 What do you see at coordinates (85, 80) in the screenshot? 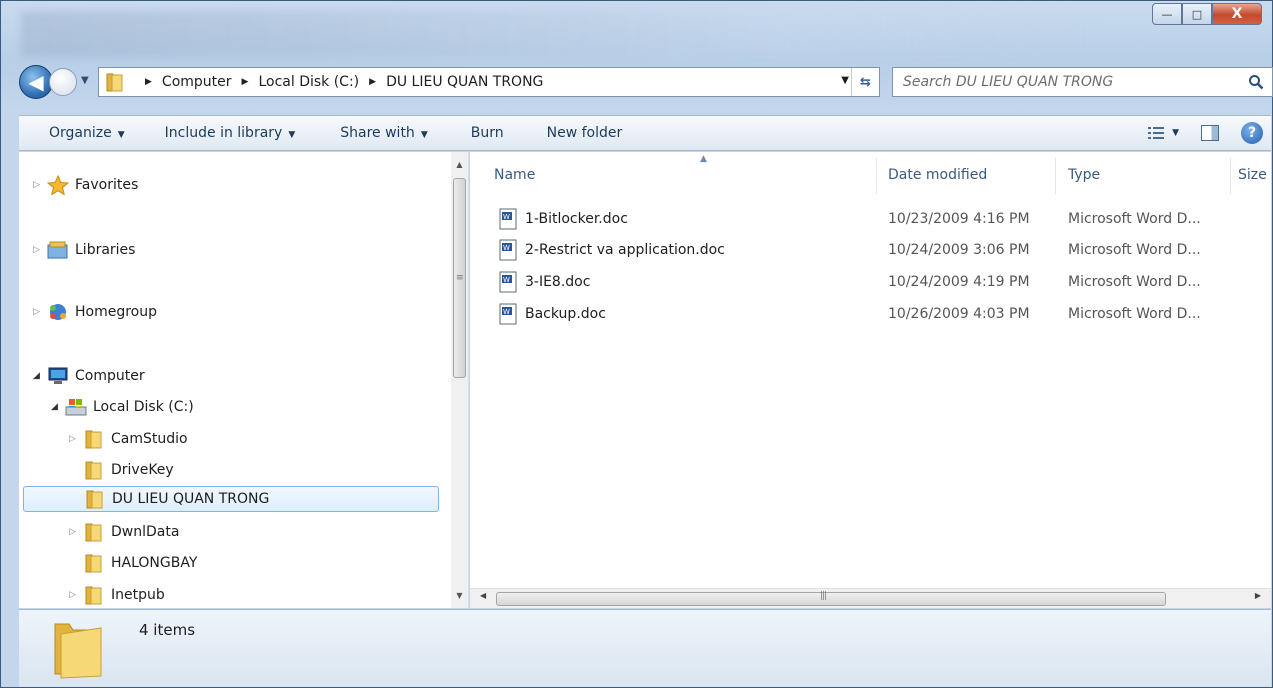
I see `recent-pages-chevron-down-icon: ▼` at bounding box center [85, 80].